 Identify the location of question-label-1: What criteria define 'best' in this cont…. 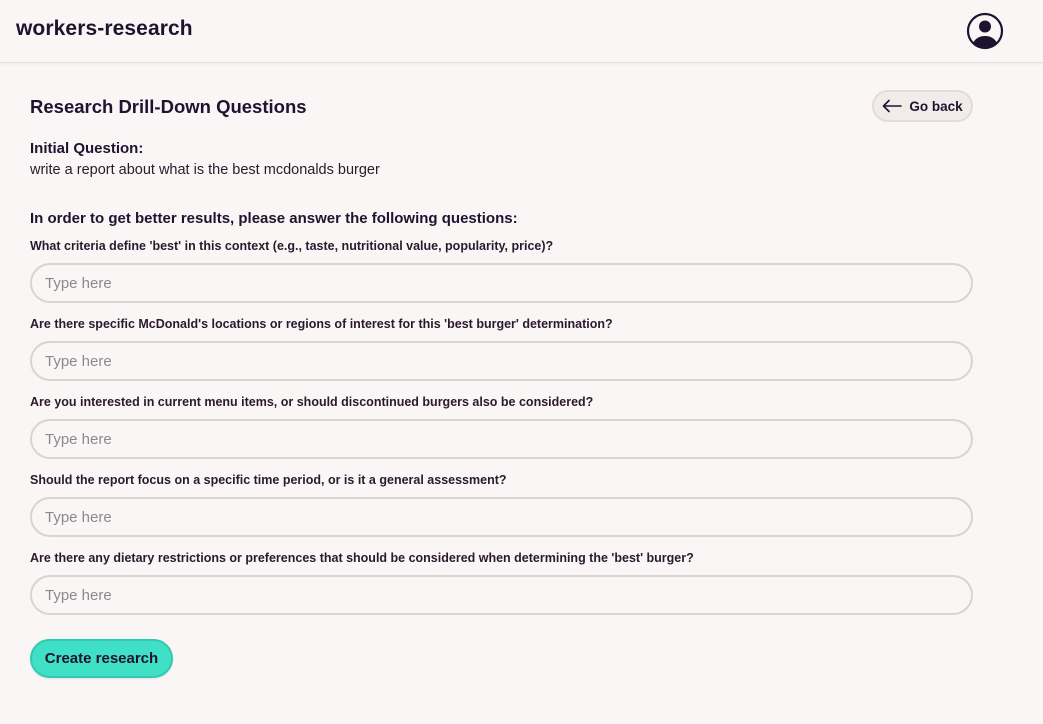
(292, 246).